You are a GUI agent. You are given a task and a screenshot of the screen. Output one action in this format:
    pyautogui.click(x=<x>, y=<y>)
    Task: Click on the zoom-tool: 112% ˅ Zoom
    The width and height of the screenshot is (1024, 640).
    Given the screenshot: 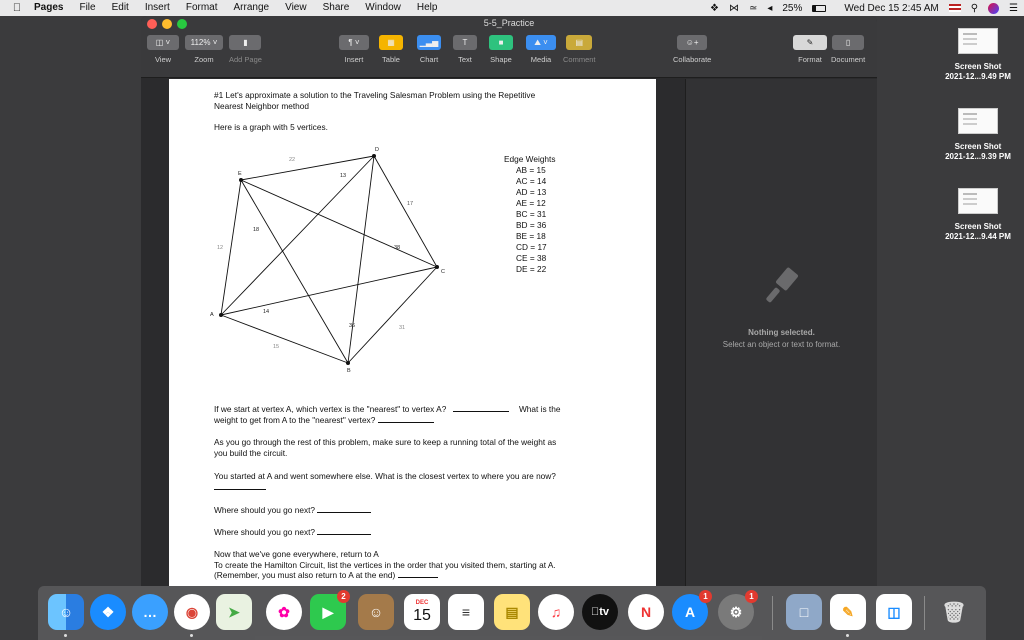 What is the action you would take?
    pyautogui.click(x=204, y=49)
    